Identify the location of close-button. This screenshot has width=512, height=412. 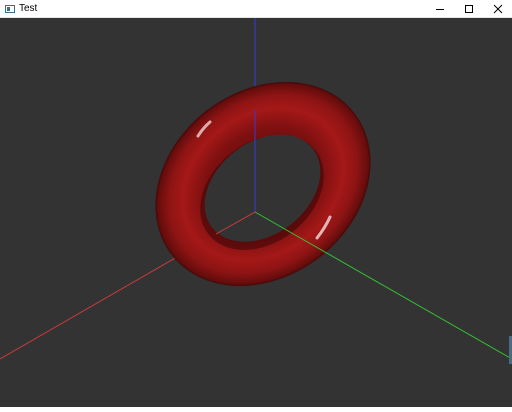
(497, 9).